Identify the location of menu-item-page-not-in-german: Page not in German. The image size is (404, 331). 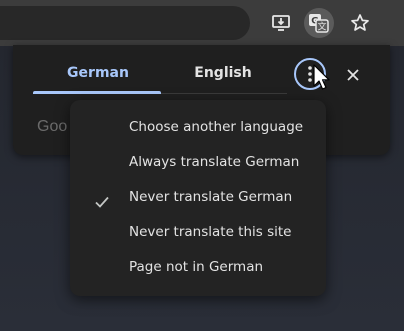
(198, 267).